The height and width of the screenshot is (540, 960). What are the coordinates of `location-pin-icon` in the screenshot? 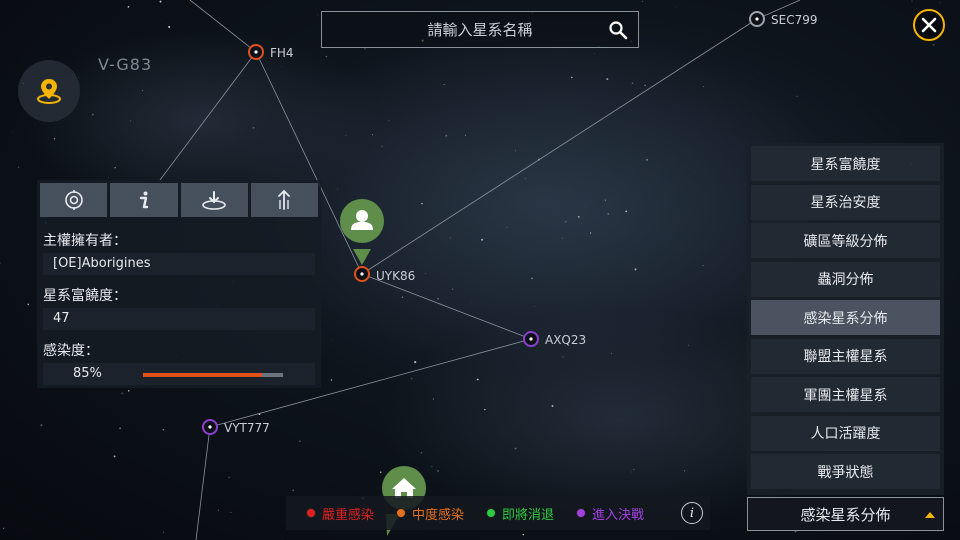 It's located at (49, 91).